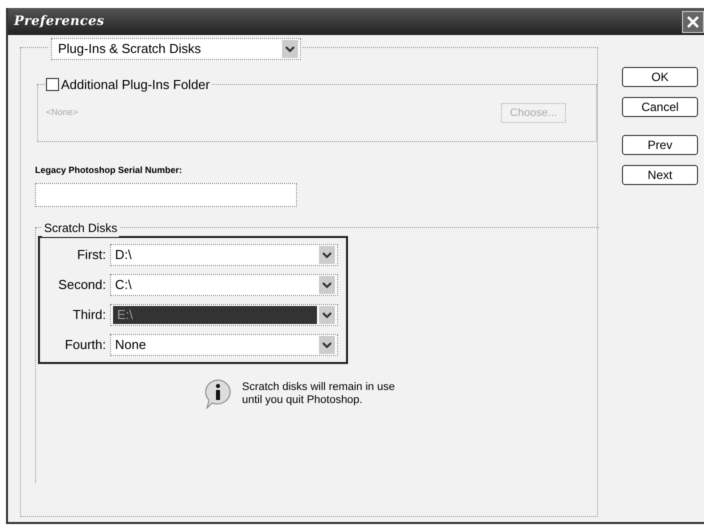 This screenshot has height=529, width=704. I want to click on serial-number-label: Legacy Photoshop Serial Number:, so click(109, 170).